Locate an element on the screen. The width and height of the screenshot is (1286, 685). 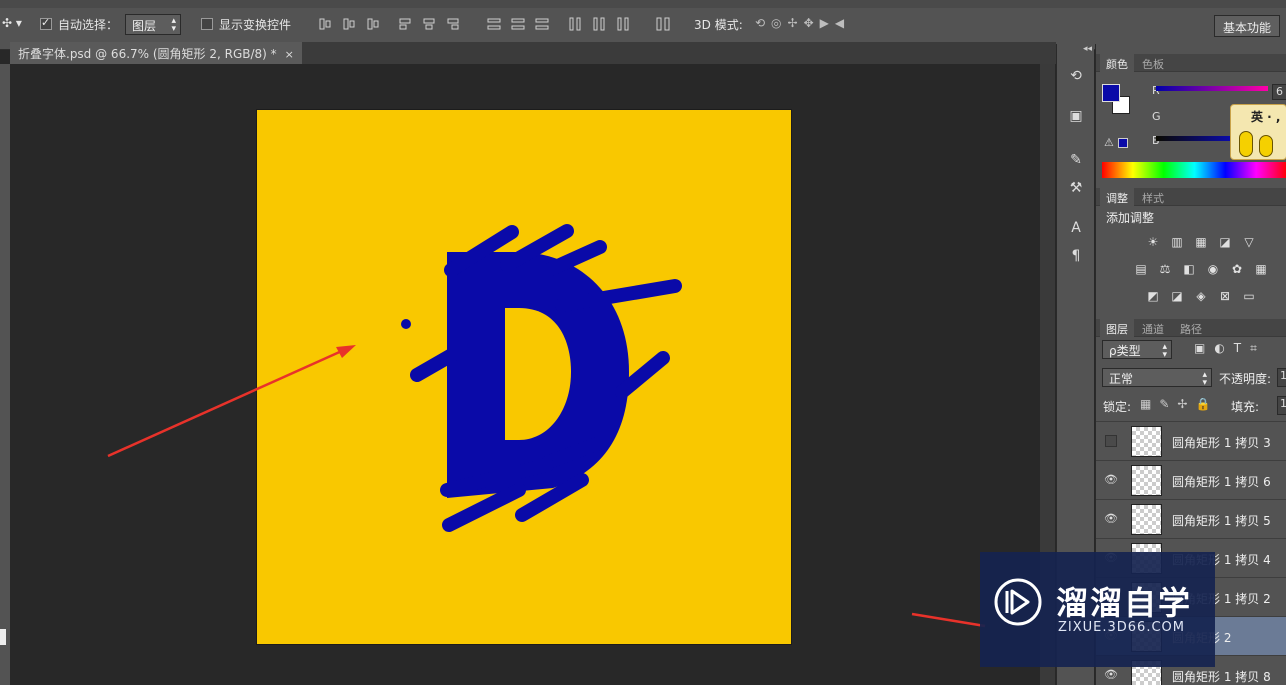
color-panel-tabs: 颜色 色板 is located at coordinates (1191, 63).